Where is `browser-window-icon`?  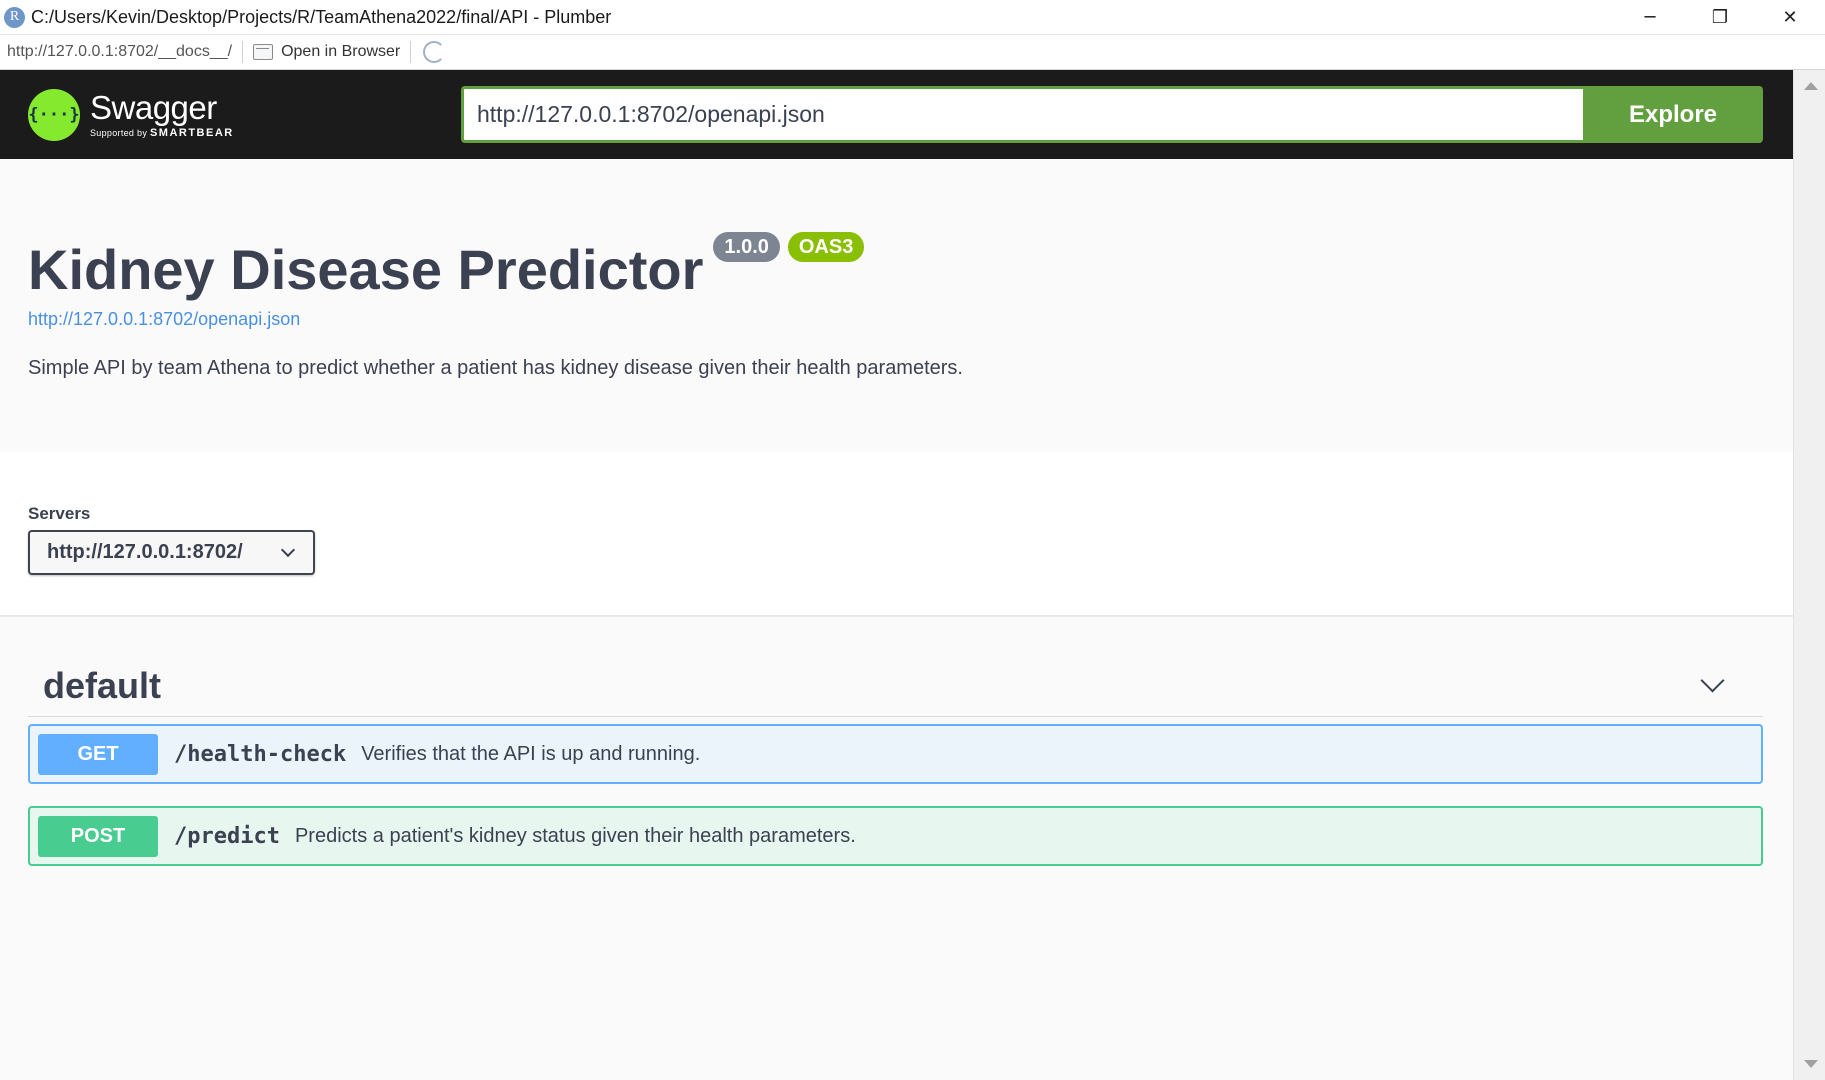 browser-window-icon is located at coordinates (263, 52).